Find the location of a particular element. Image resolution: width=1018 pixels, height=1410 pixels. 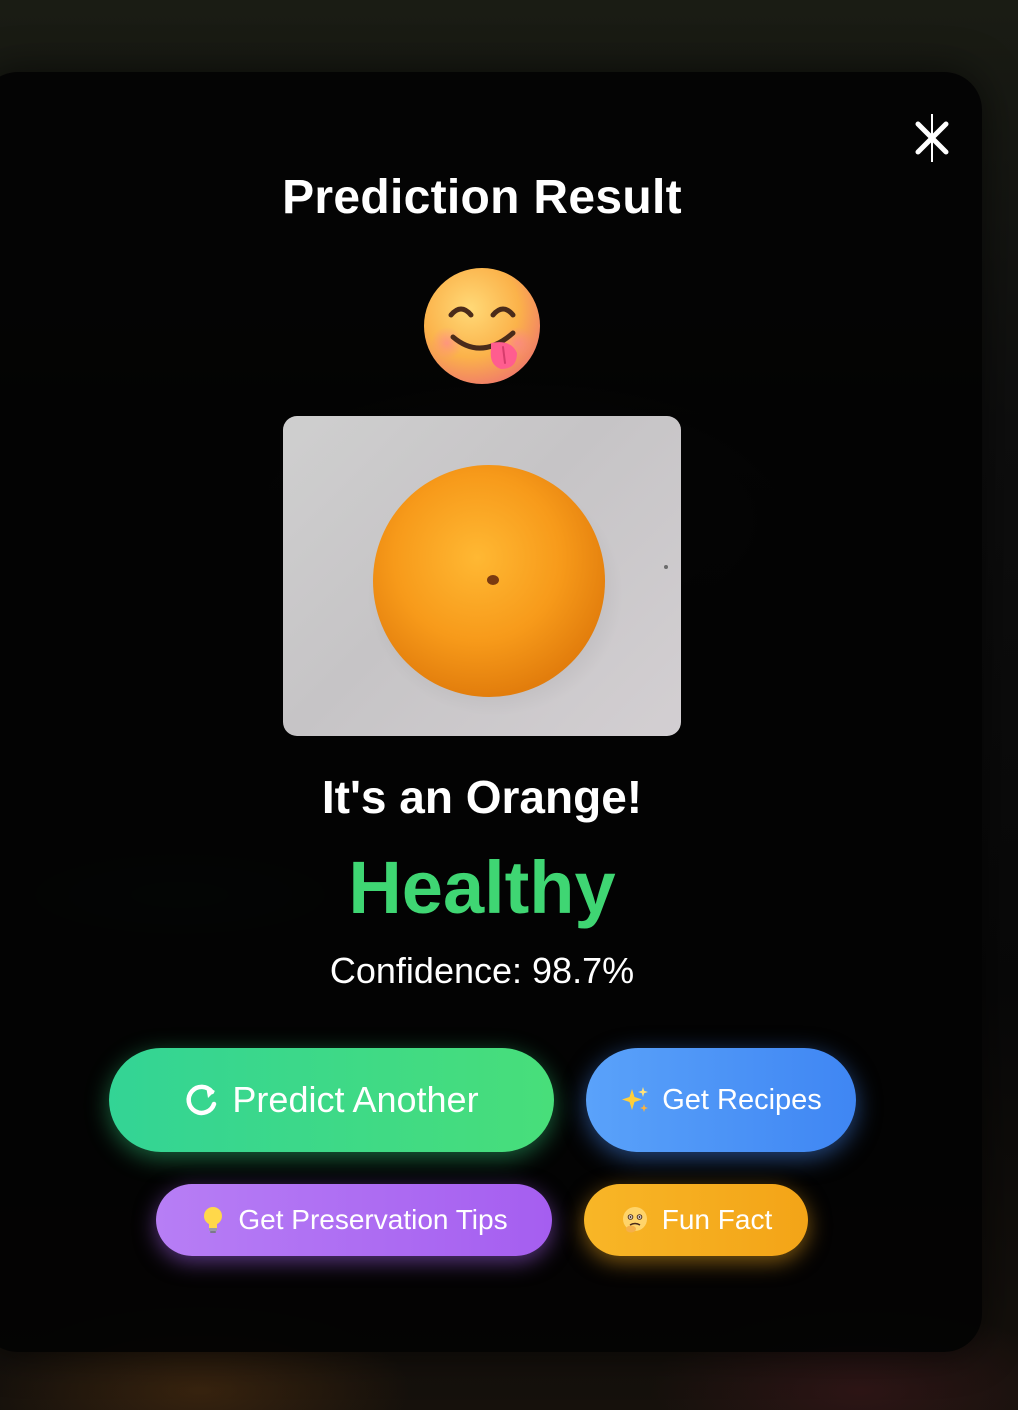

health-status: Healthy is located at coordinates (482, 887).